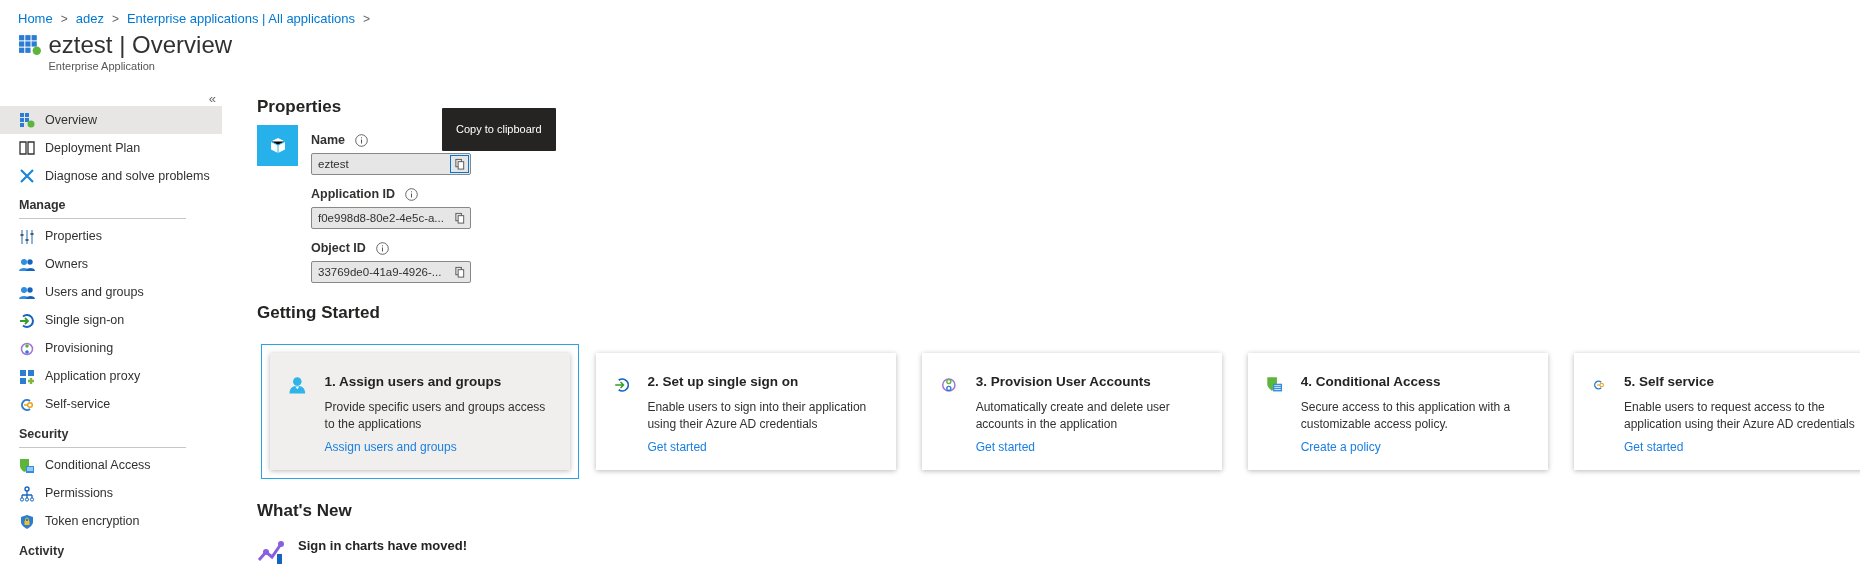  What do you see at coordinates (757, 416) in the screenshot?
I see `card-description: Enable users to sign into their application using their Azure AD credentials` at bounding box center [757, 416].